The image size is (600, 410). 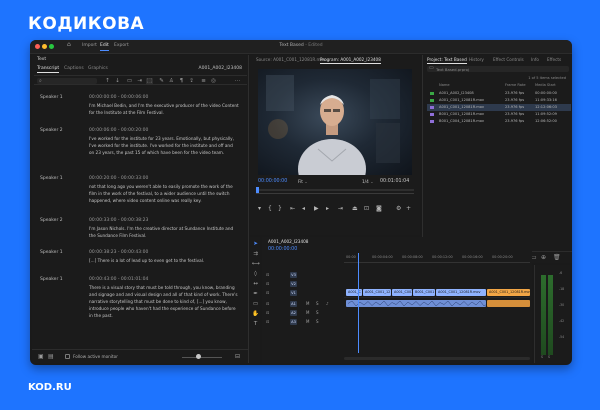 What do you see at coordinates (543, 257) in the screenshot?
I see `new-item-icon: ⊕` at bounding box center [543, 257].